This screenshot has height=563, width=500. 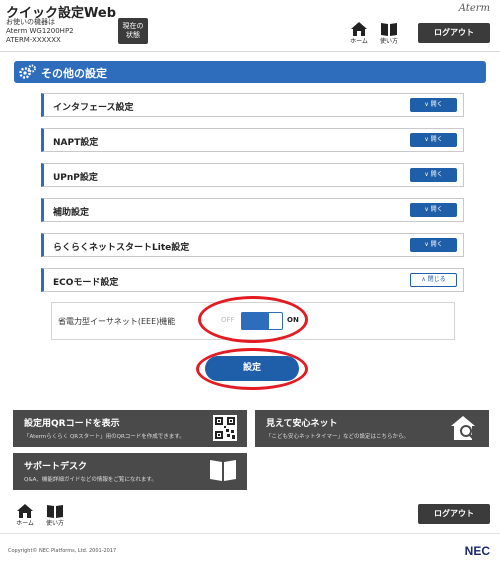 I want to click on section-interface: インタフェース設定 ∨ 開く, so click(x=252, y=105).